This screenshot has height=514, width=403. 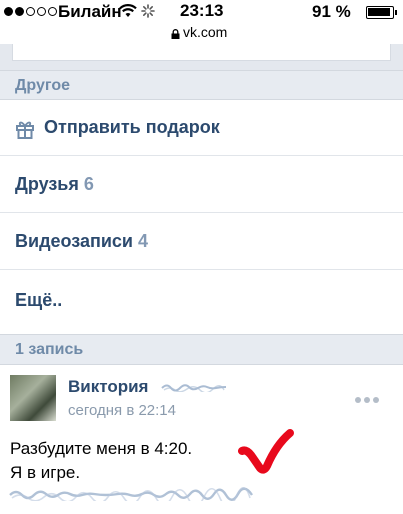 I want to click on clock: 23:13, so click(x=202, y=10).